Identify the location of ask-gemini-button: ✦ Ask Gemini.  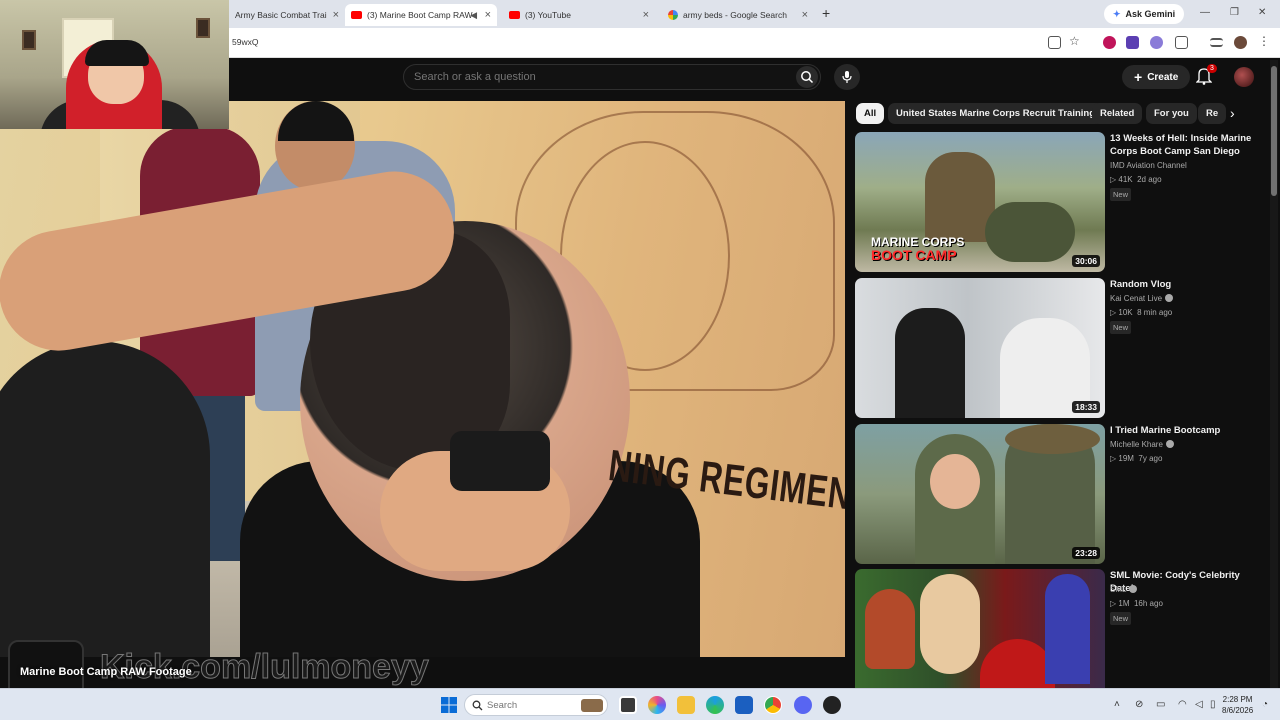
(1144, 14).